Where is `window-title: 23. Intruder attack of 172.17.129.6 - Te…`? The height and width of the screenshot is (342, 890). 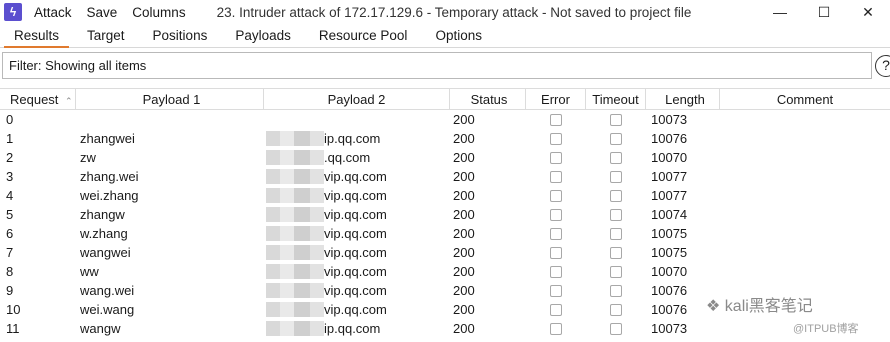 window-title: 23. Intruder attack of 172.17.129.6 - Te… is located at coordinates (454, 12).